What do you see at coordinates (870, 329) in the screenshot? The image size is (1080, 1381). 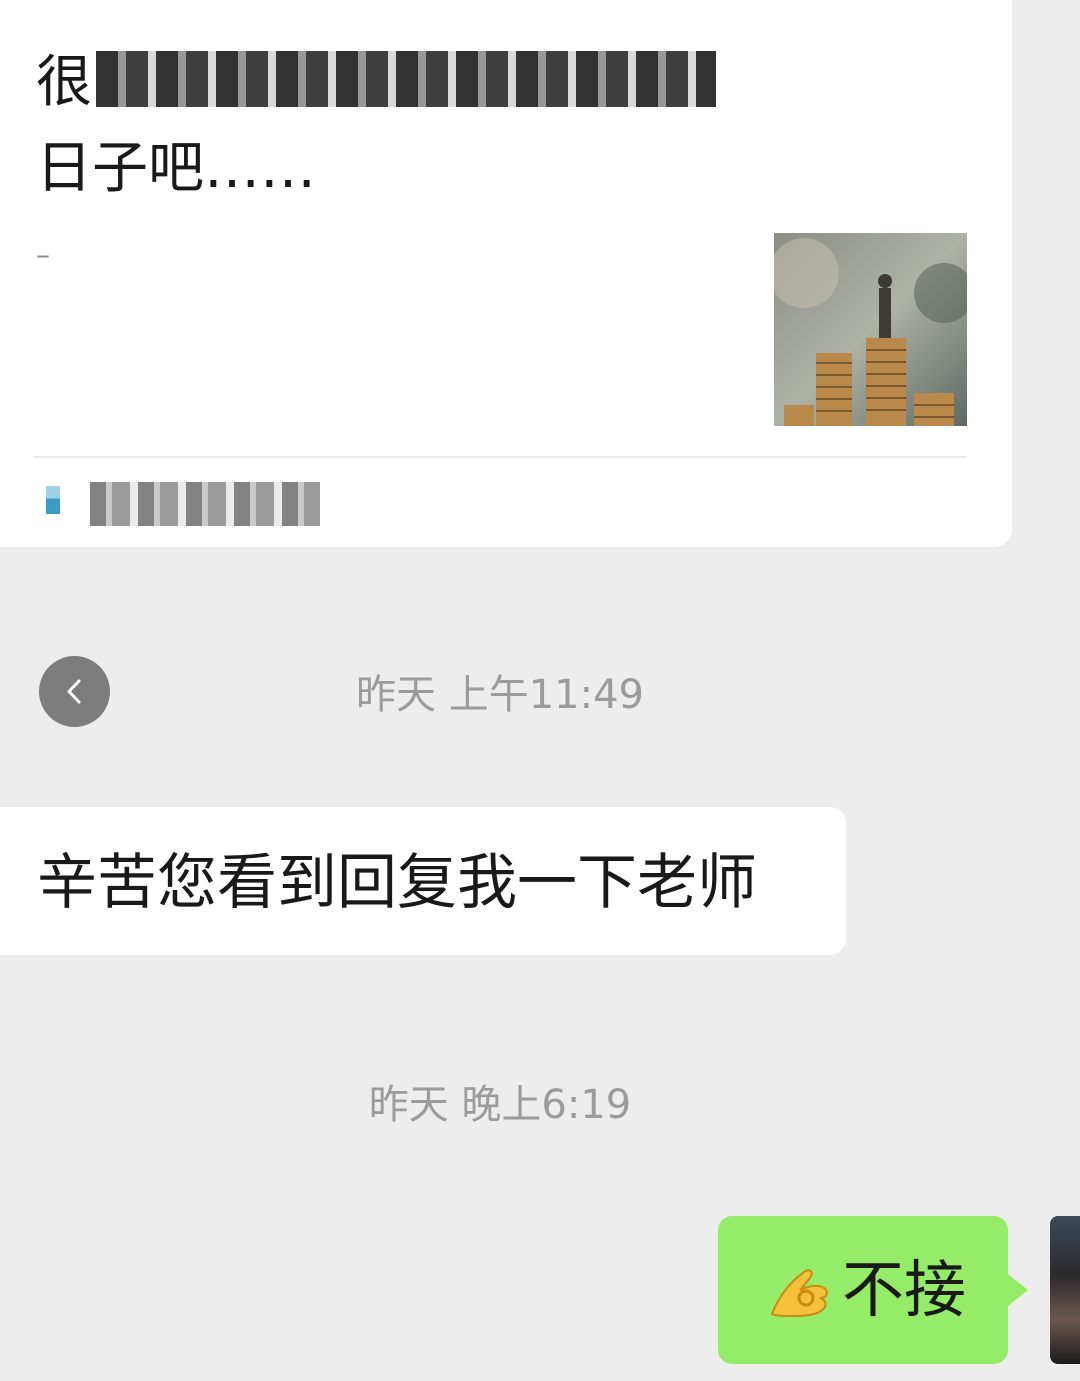 I see `article-thumbnail` at bounding box center [870, 329].